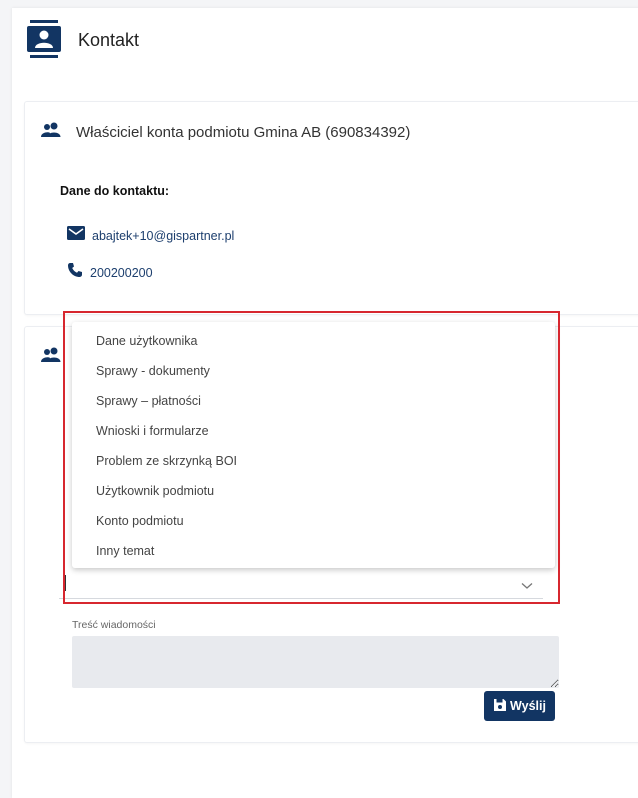 The height and width of the screenshot is (798, 638). Describe the element at coordinates (121, 273) in the screenshot. I see `phone-link: 200200200` at that location.